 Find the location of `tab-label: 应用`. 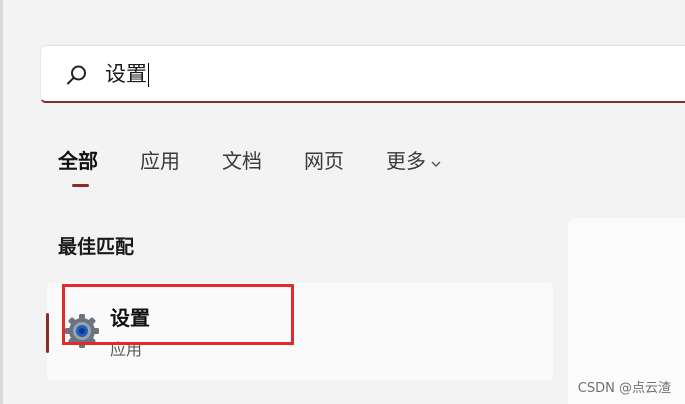

tab-label: 应用 is located at coordinates (160, 161).